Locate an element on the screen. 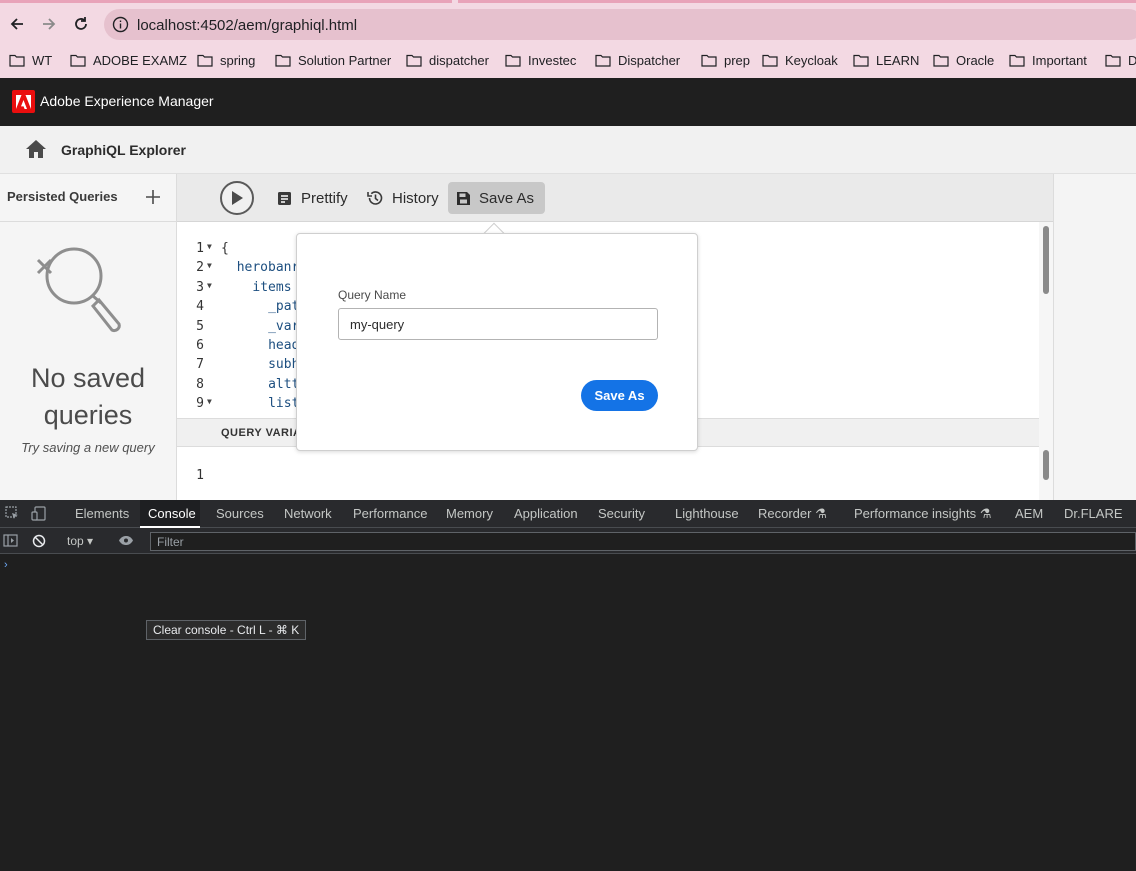 This screenshot has height=871, width=1136. address-bar: localhost:4502/aem/graphiql.html is located at coordinates (620, 24).